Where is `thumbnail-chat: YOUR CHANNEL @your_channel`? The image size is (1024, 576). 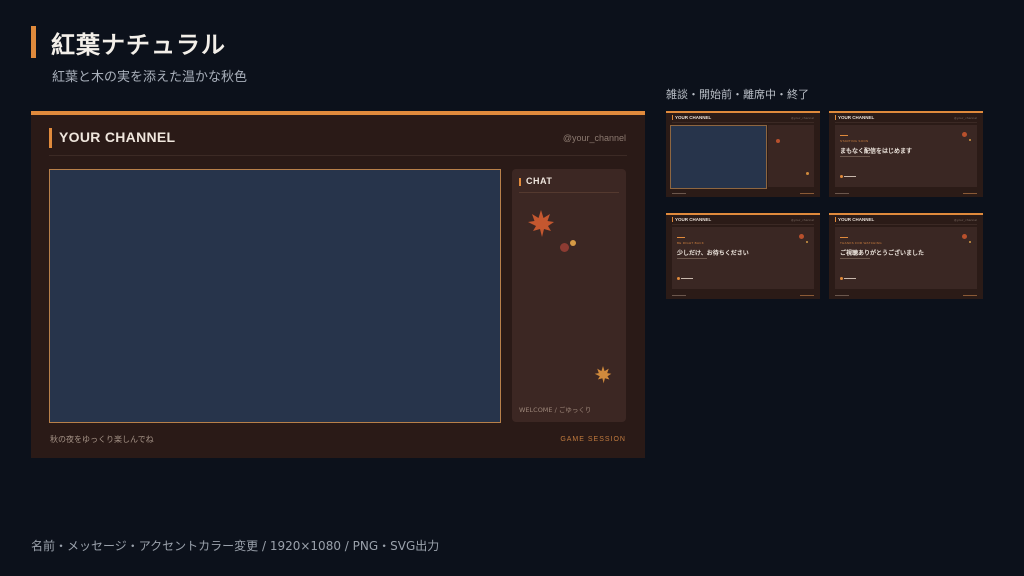 thumbnail-chat: YOUR CHANNEL @your_channel is located at coordinates (743, 154).